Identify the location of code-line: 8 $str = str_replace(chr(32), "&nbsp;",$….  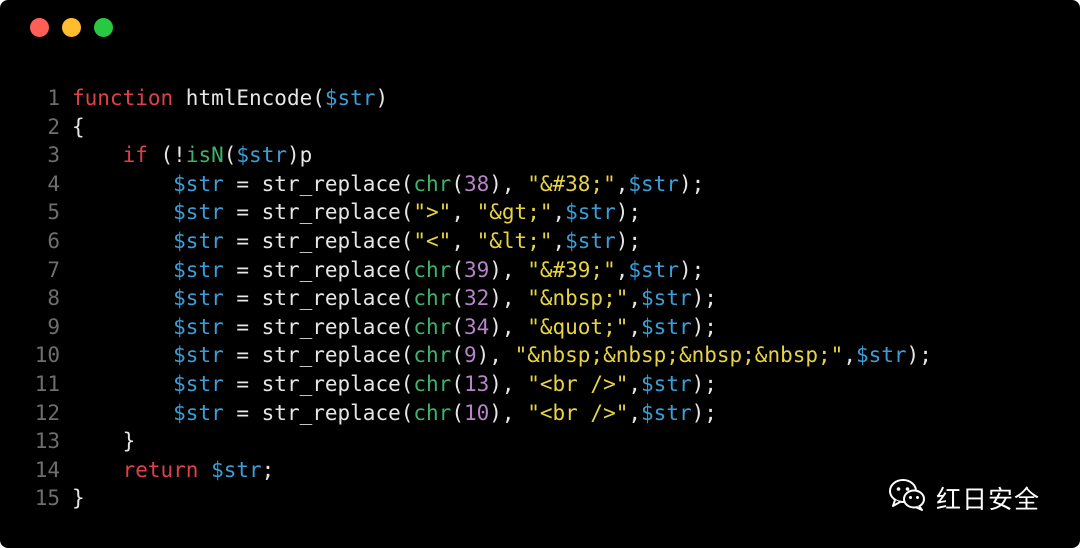
(540, 298).